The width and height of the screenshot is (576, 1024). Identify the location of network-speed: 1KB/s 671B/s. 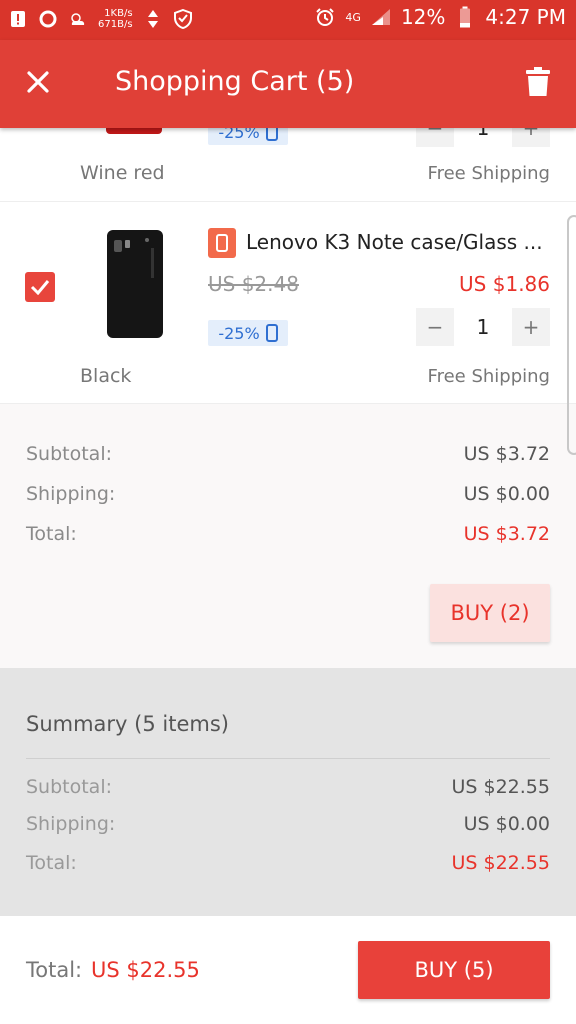
(115, 19).